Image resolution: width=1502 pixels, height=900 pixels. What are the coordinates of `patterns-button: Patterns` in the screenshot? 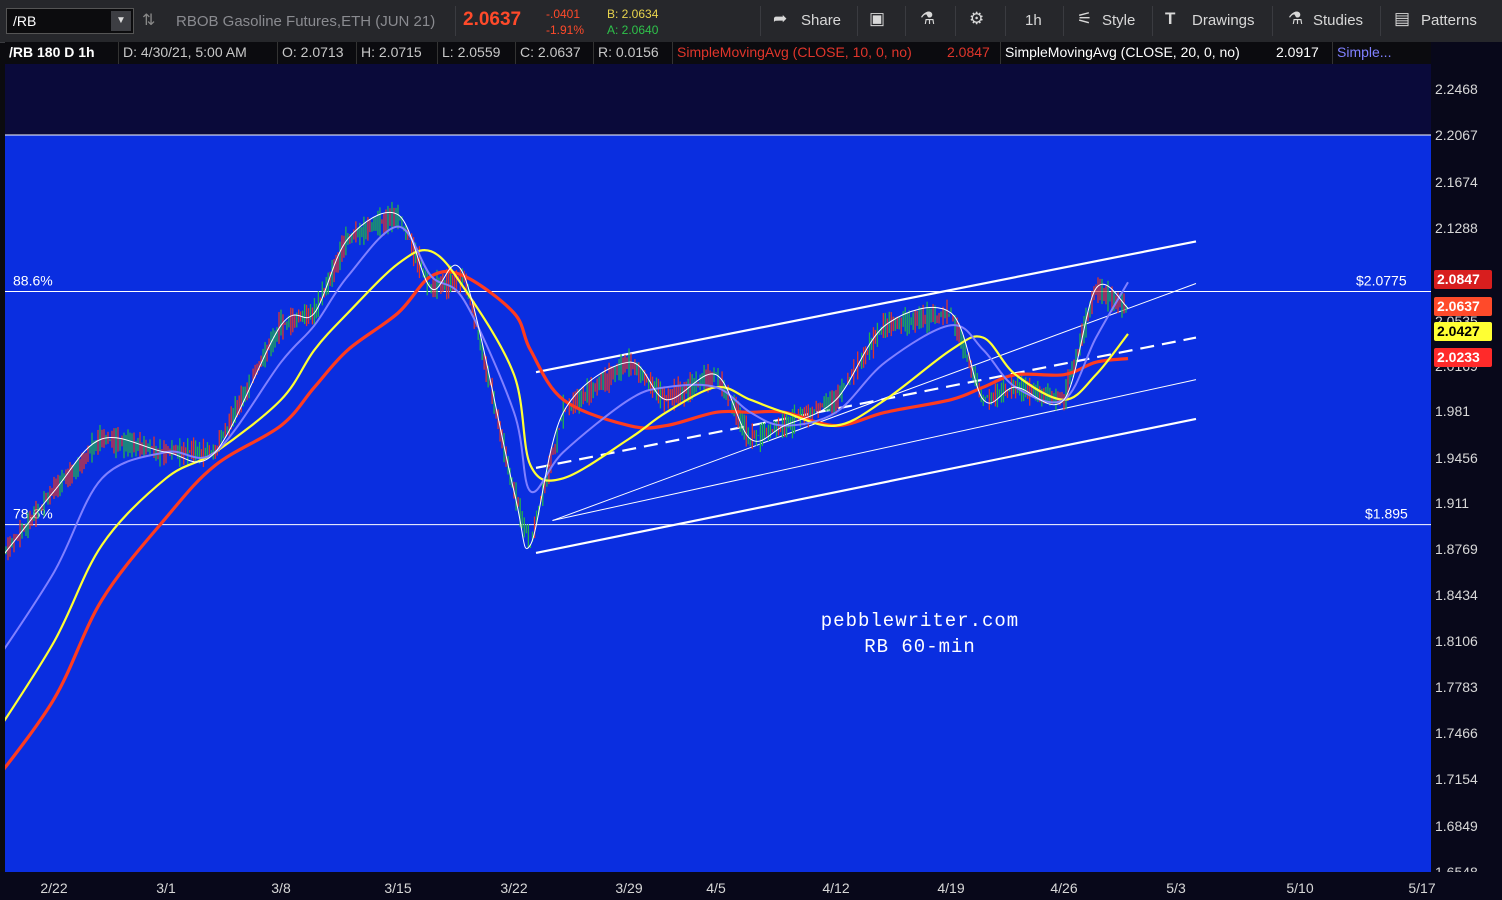 It's located at (1449, 20).